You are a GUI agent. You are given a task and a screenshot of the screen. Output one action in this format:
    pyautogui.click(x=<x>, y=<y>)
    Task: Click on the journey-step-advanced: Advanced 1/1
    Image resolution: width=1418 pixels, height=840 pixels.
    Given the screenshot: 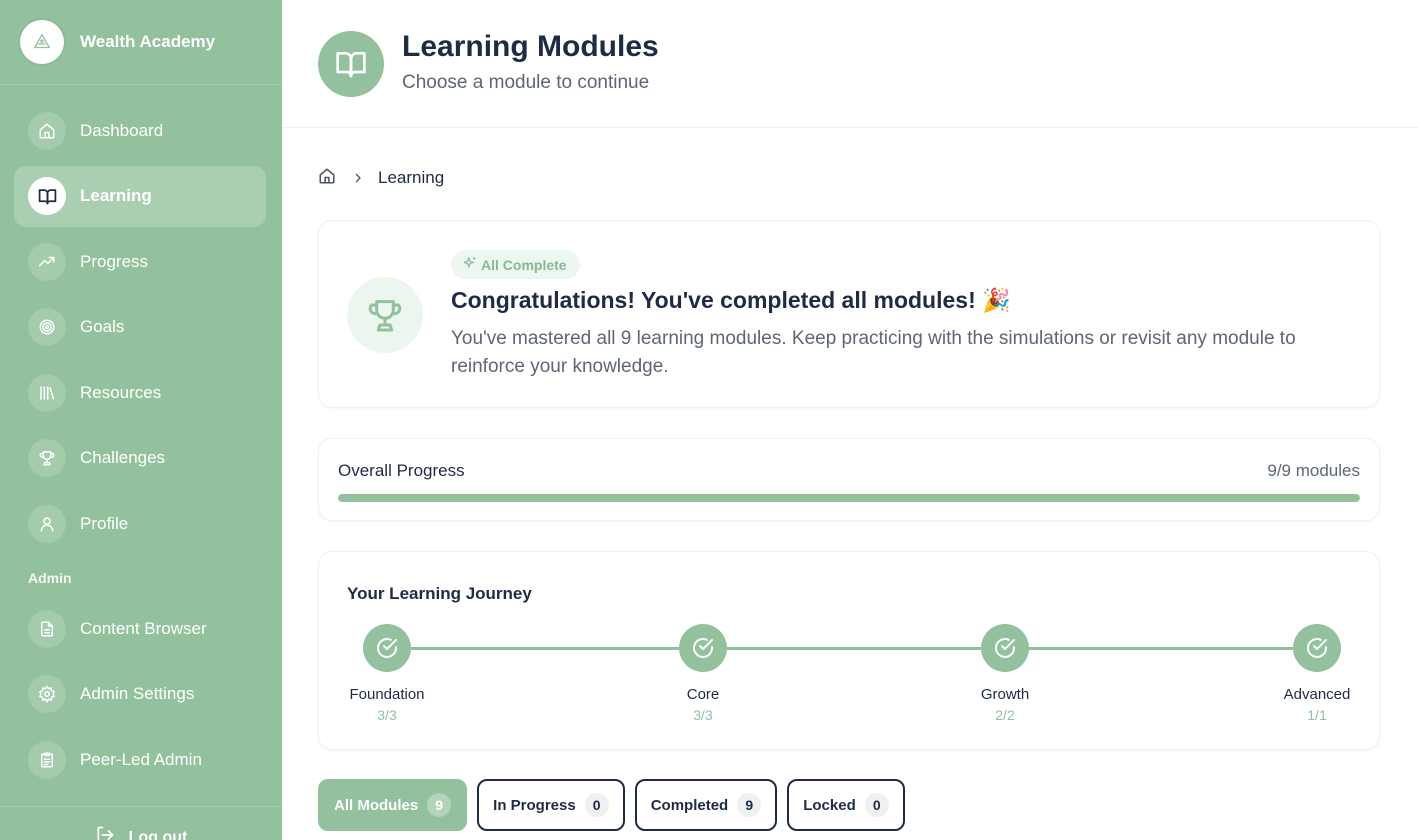 What is the action you would take?
    pyautogui.click(x=1317, y=673)
    